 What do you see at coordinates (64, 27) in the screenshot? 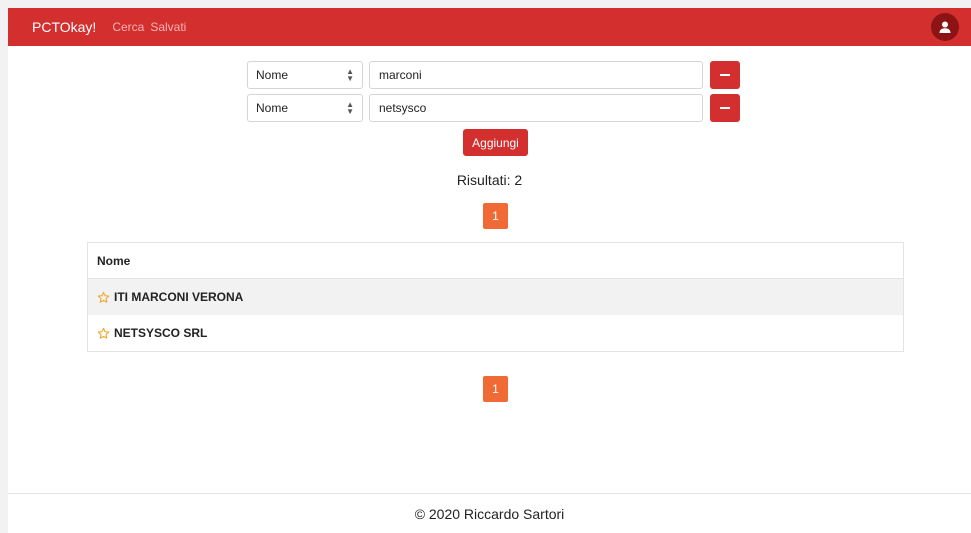
I see `brand-logo: PCTOkay!` at bounding box center [64, 27].